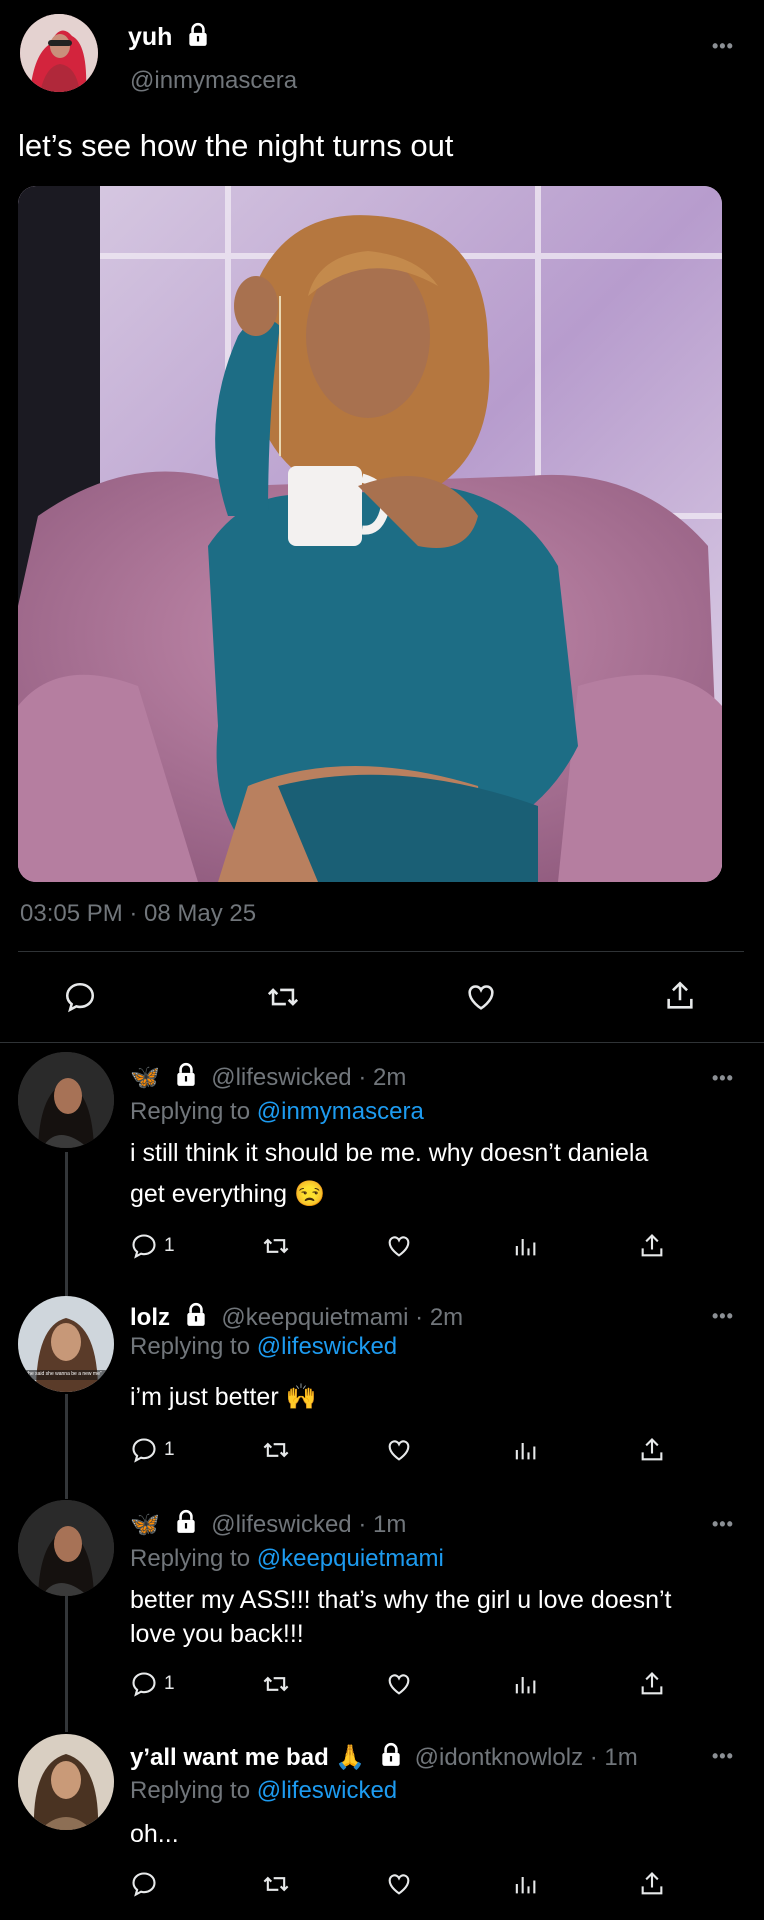 This screenshot has width=764, height=1920. I want to click on replying-to-link: @inmymascera, so click(340, 1111).